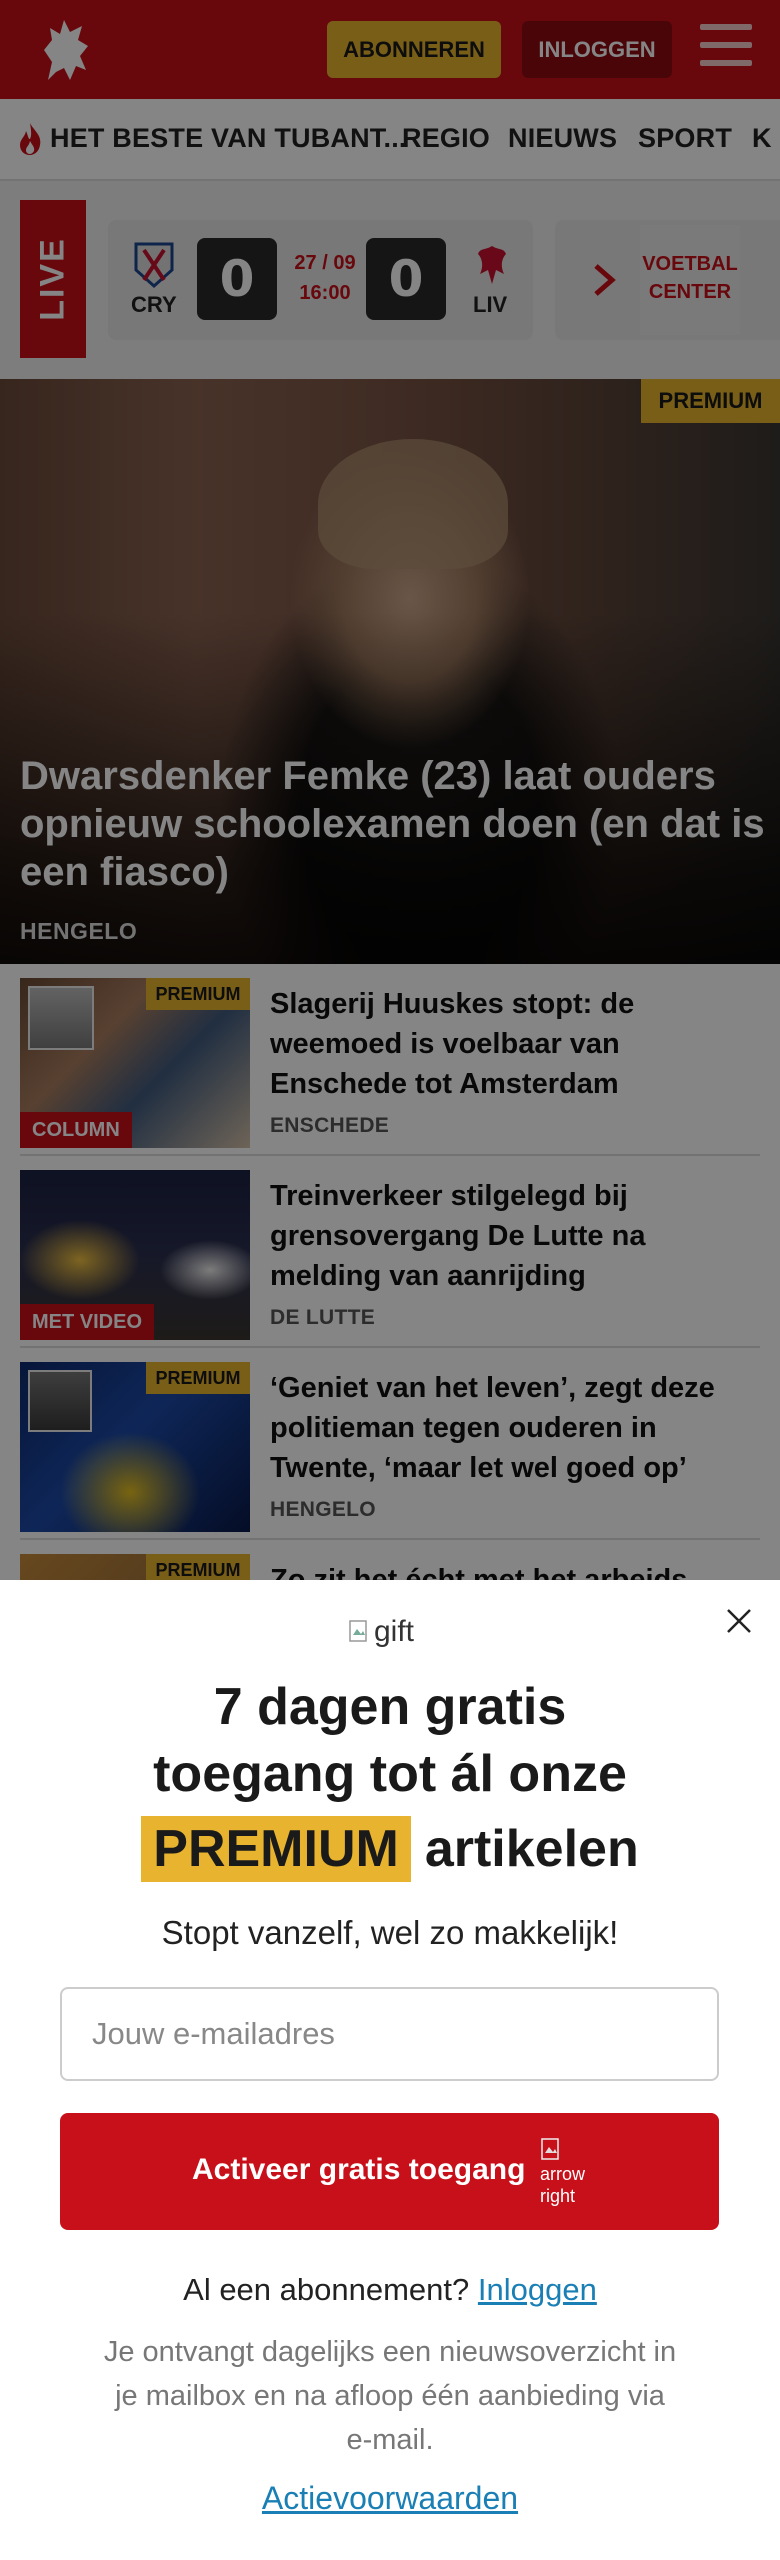 This screenshot has height=2560, width=780. I want to click on modal-heading-premium-line: PREMIUM artikelen, so click(390, 1852).